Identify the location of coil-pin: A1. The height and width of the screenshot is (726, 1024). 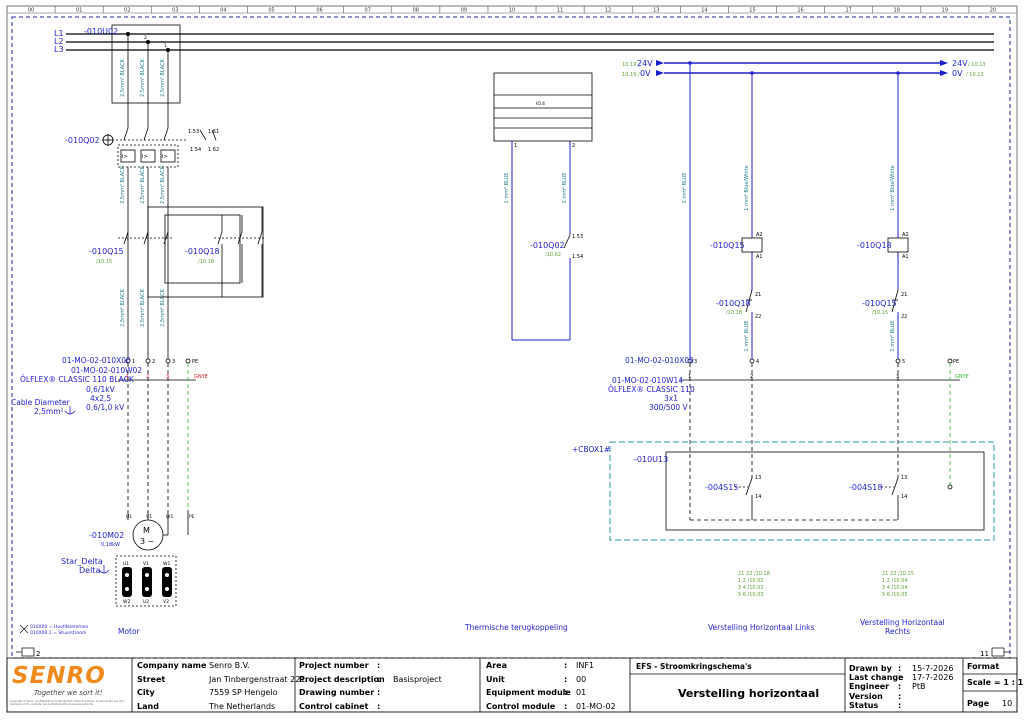
(905, 257).